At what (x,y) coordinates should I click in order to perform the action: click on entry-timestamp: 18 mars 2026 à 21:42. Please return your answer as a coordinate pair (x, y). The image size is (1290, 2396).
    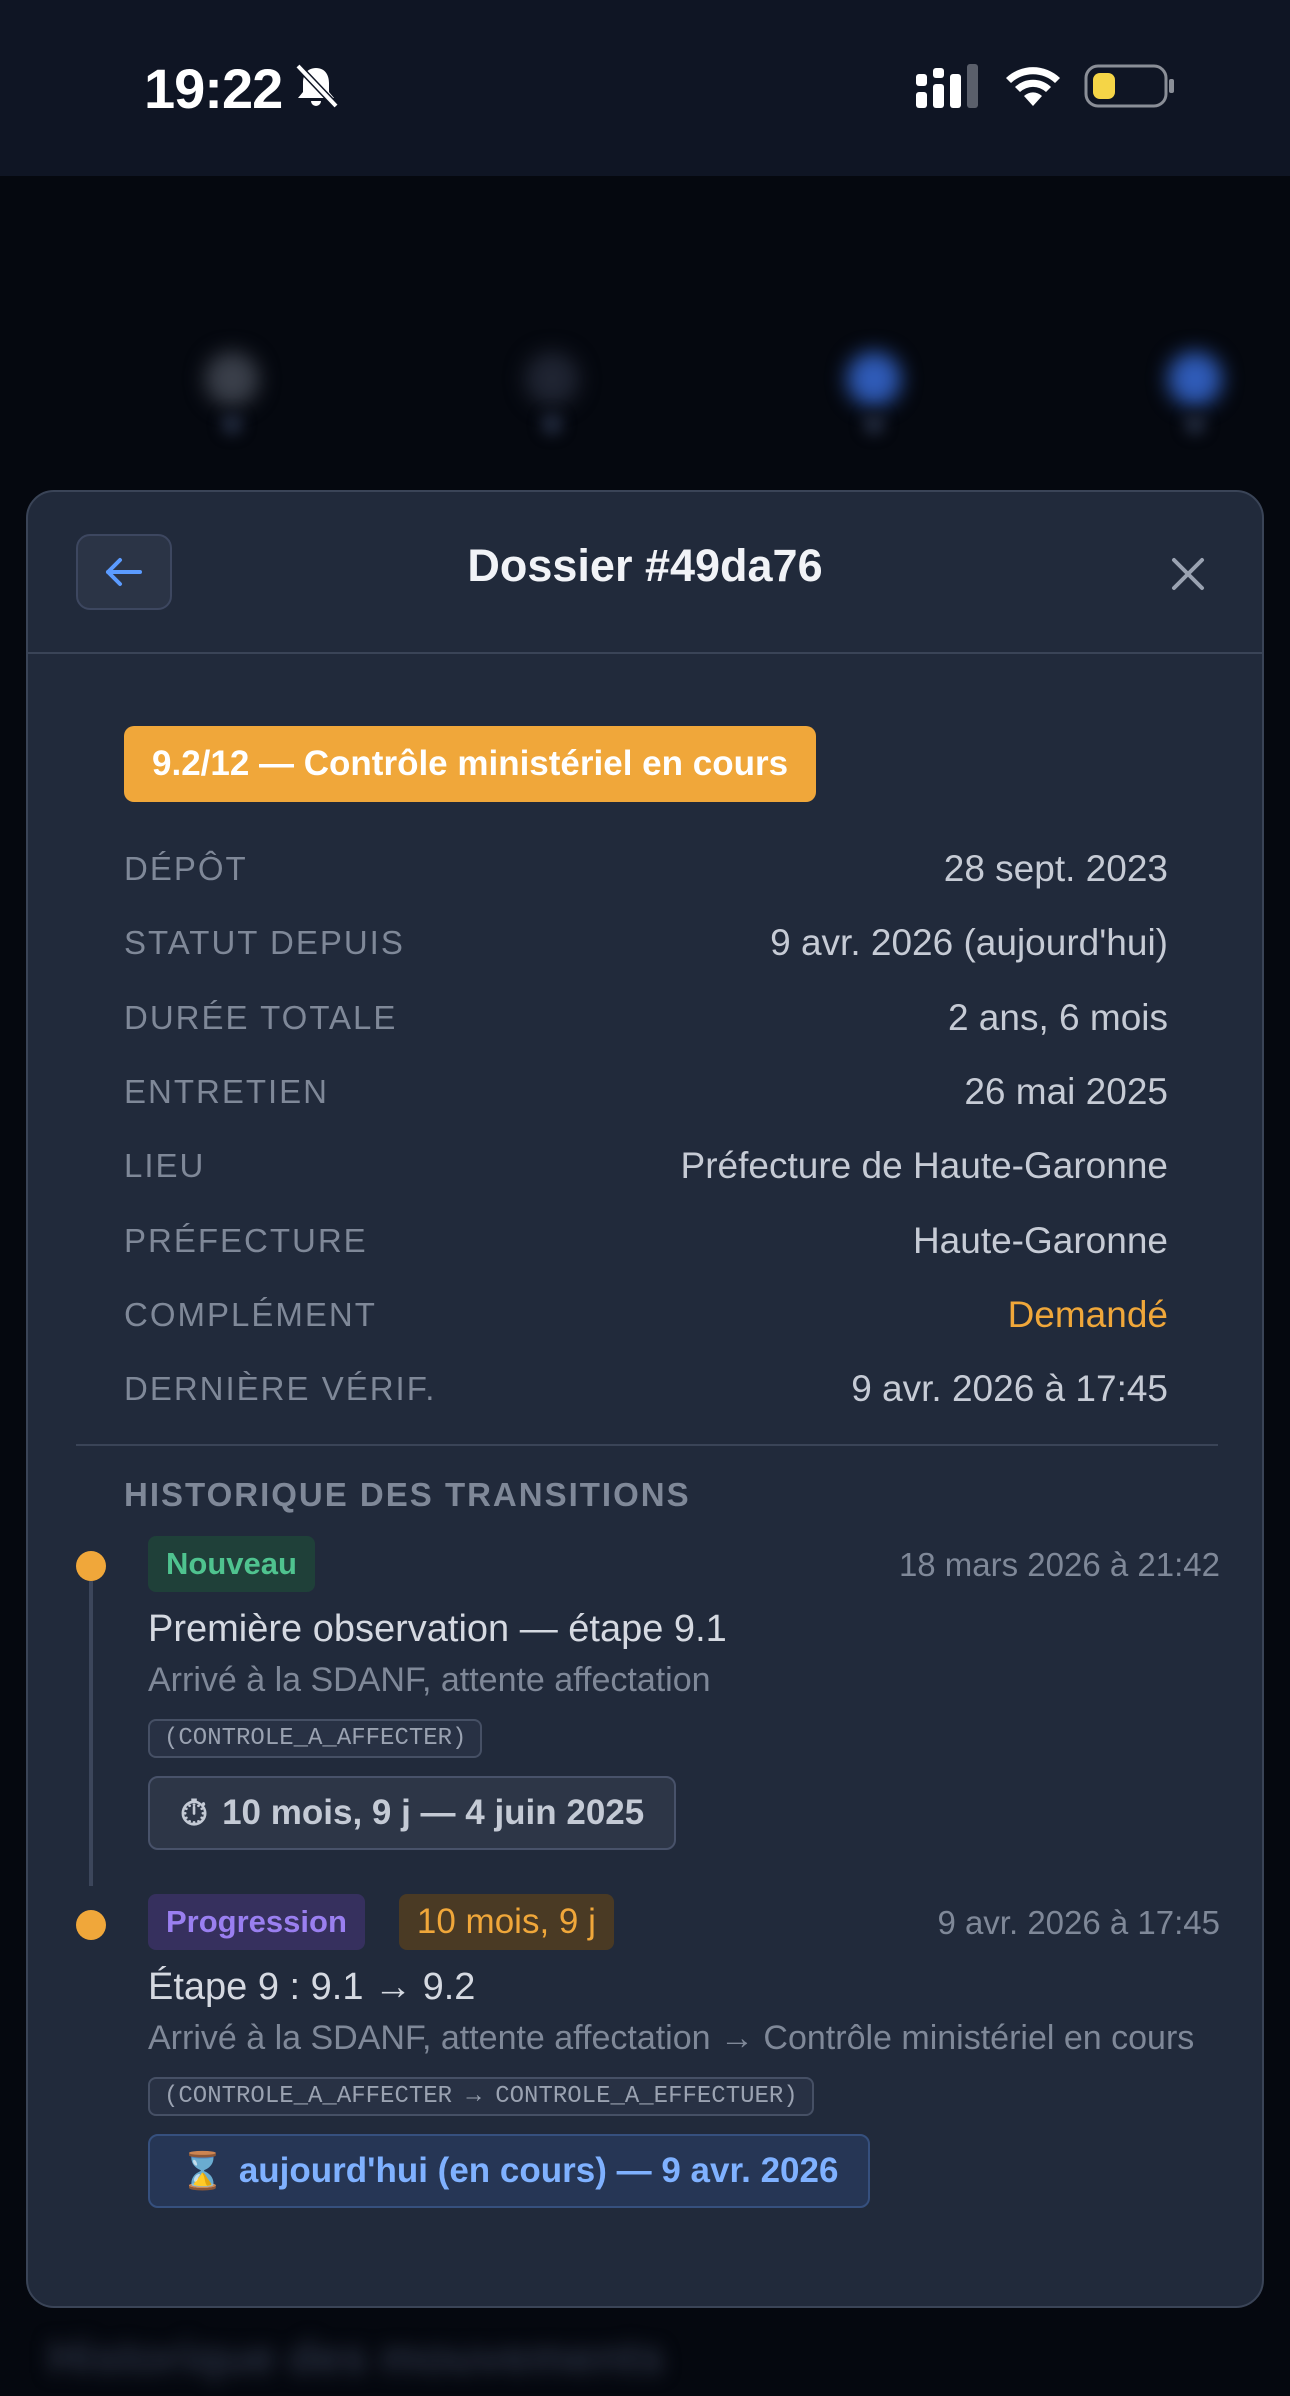
    Looking at the image, I should click on (1059, 1564).